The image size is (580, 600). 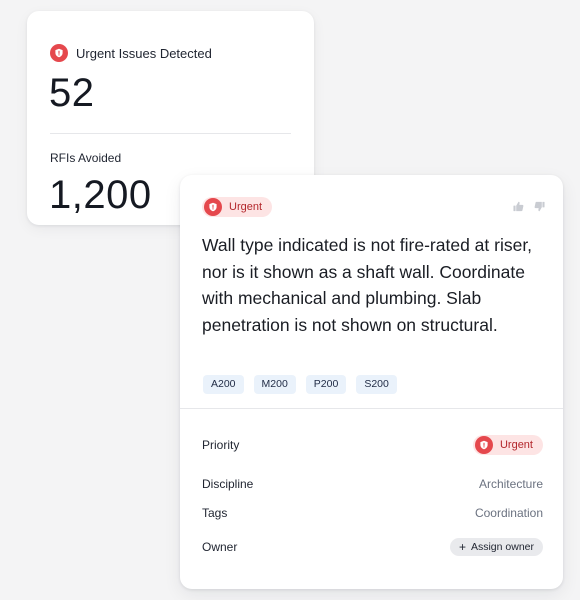 What do you see at coordinates (502, 547) in the screenshot?
I see `assign-owner-label: Assign owner` at bounding box center [502, 547].